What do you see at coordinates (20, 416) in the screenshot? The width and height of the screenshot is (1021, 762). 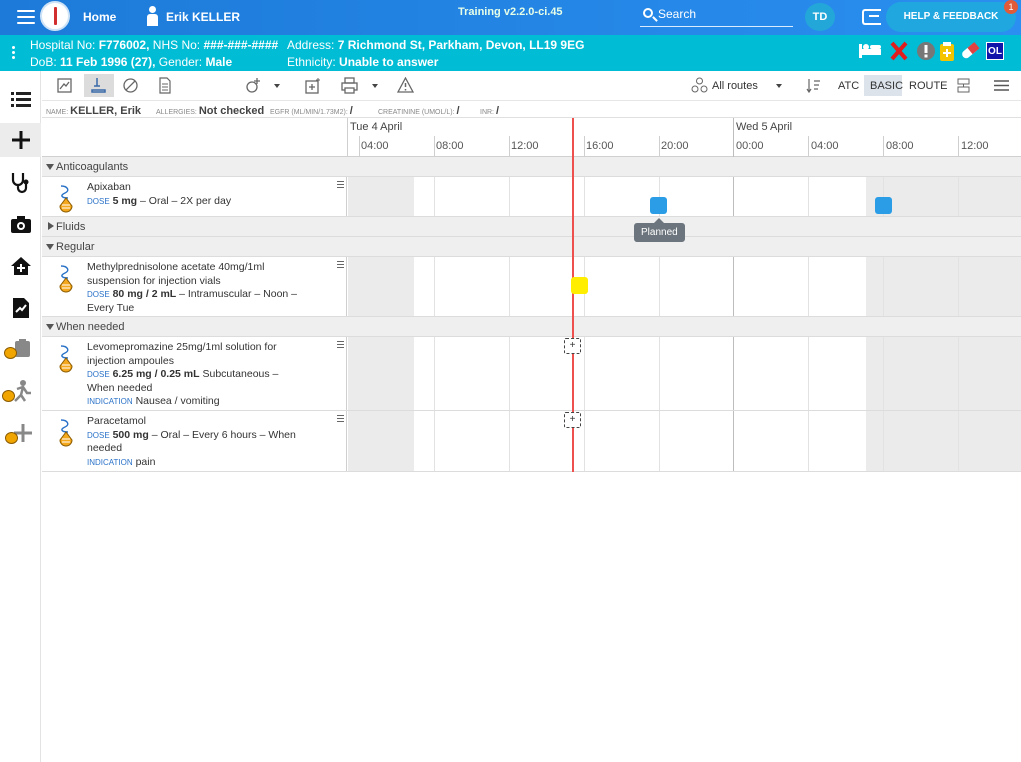 I see `left-sidebar` at bounding box center [20, 416].